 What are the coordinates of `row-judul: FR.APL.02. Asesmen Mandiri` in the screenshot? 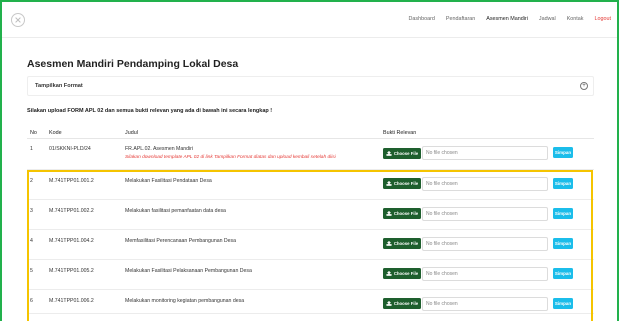 It's located at (159, 149).